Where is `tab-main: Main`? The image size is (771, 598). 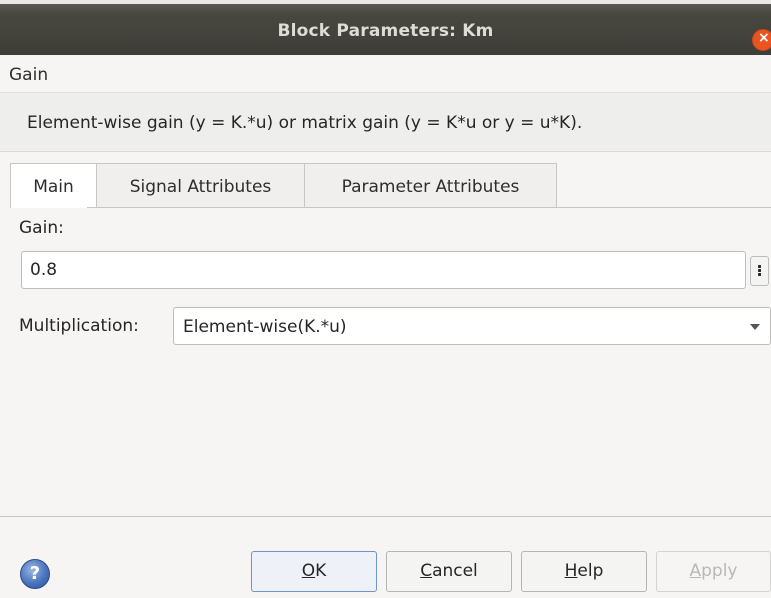 tab-main: Main is located at coordinates (53, 186).